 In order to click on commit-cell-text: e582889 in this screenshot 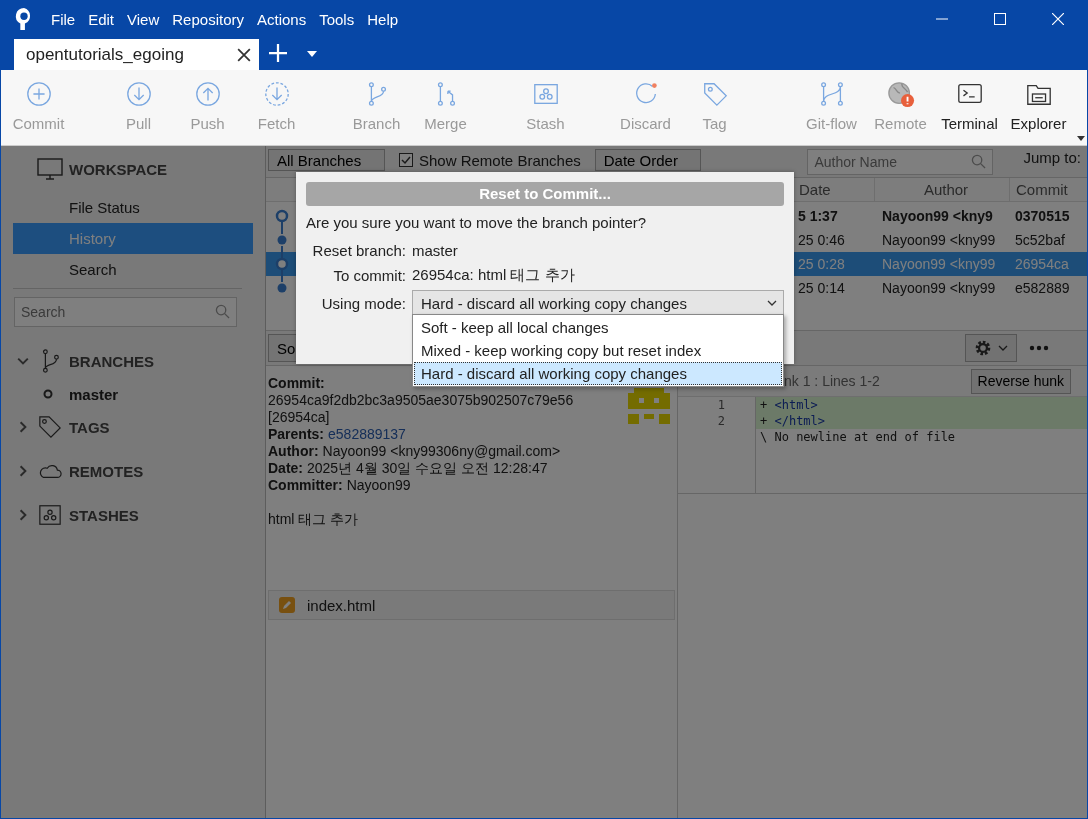, I will do `click(1042, 288)`.